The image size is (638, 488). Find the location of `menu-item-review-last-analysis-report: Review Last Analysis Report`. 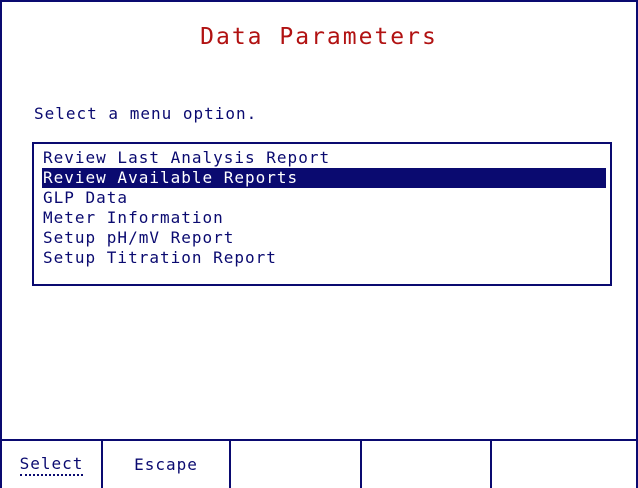

menu-item-review-last-analysis-report: Review Last Analysis Report is located at coordinates (324, 158).